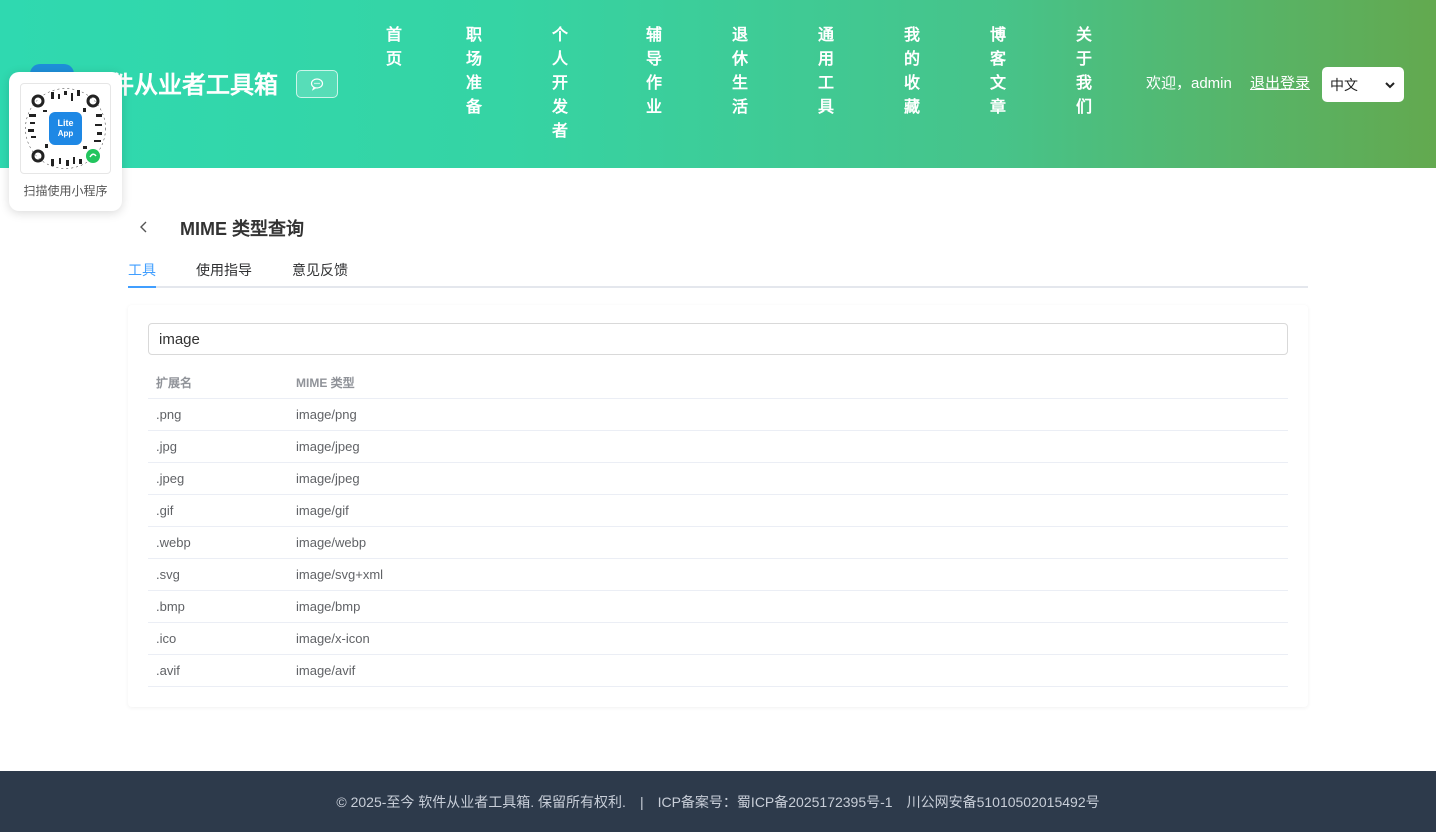  I want to click on logout-link: 退出登录, so click(1280, 84).